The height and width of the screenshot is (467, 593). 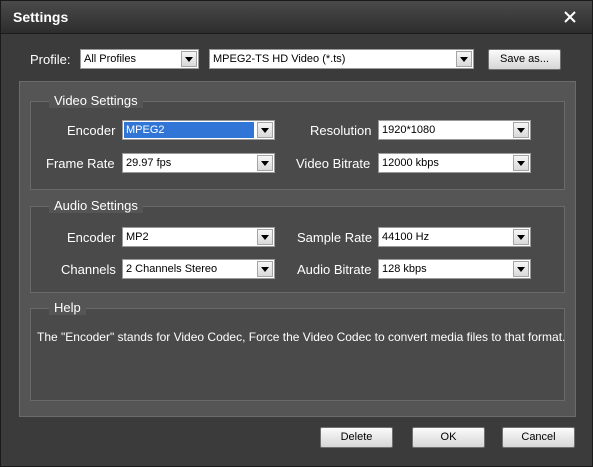 What do you see at coordinates (279, 59) in the screenshot?
I see `profile-format-value: MPEG2-TS HD Video (*.ts)` at bounding box center [279, 59].